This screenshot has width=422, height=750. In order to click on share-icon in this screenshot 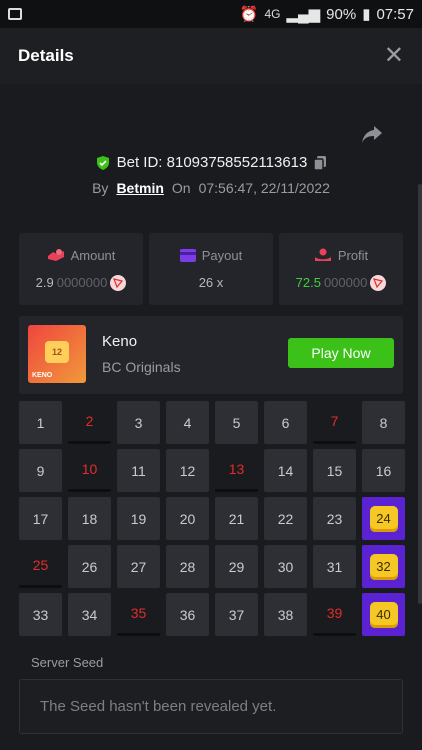, I will do `click(372, 134)`.